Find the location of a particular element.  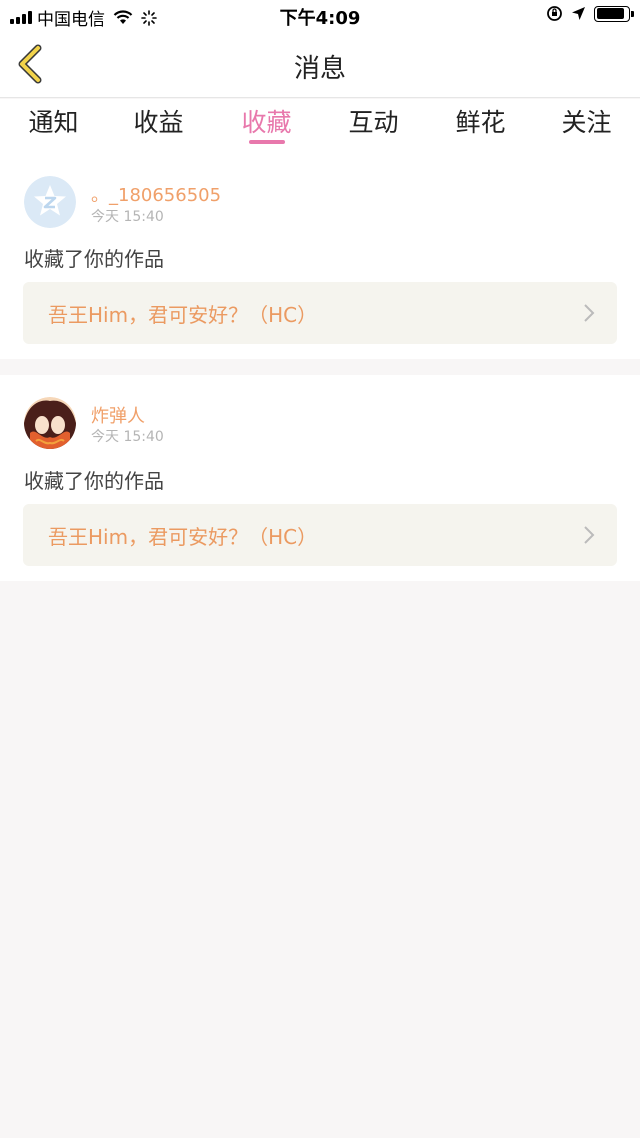

status-bar: 中国电信 下午4:09 is located at coordinates (320, 15).